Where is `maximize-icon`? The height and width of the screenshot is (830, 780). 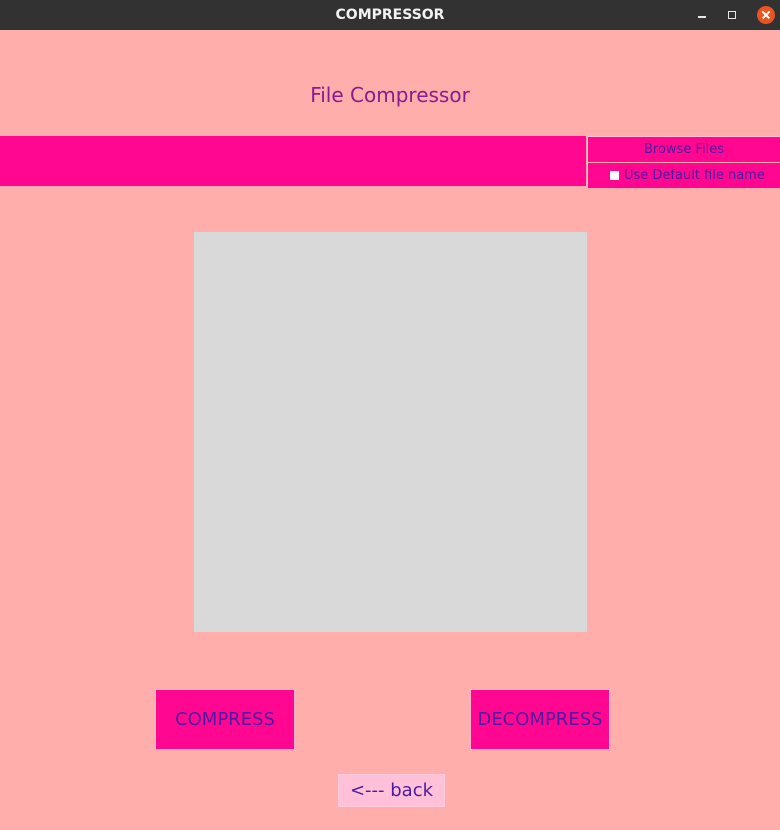 maximize-icon is located at coordinates (732, 15).